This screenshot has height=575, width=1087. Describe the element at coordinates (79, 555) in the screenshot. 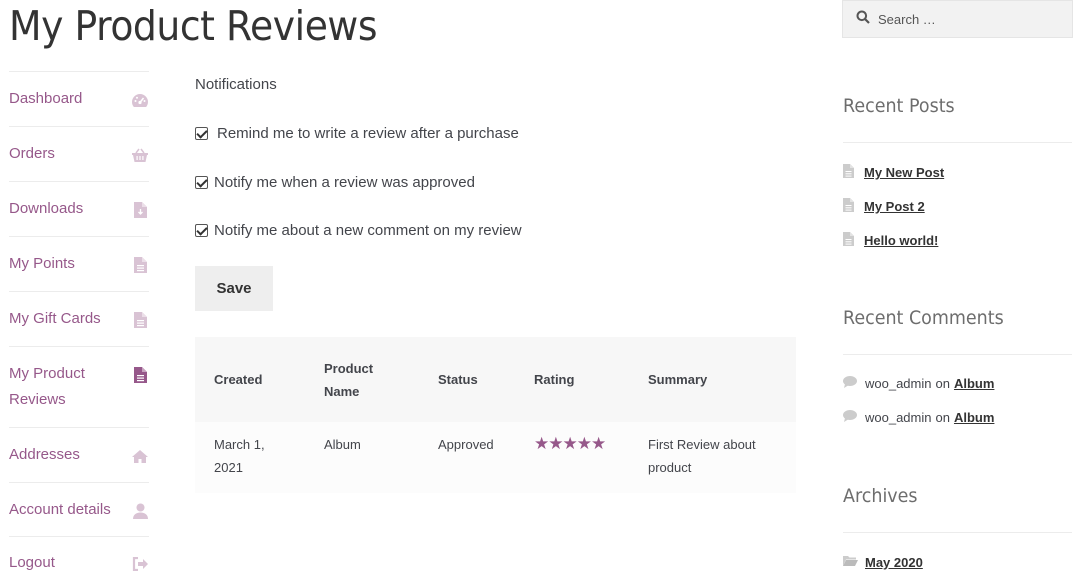

I see `nav-item-logout: Logout` at that location.